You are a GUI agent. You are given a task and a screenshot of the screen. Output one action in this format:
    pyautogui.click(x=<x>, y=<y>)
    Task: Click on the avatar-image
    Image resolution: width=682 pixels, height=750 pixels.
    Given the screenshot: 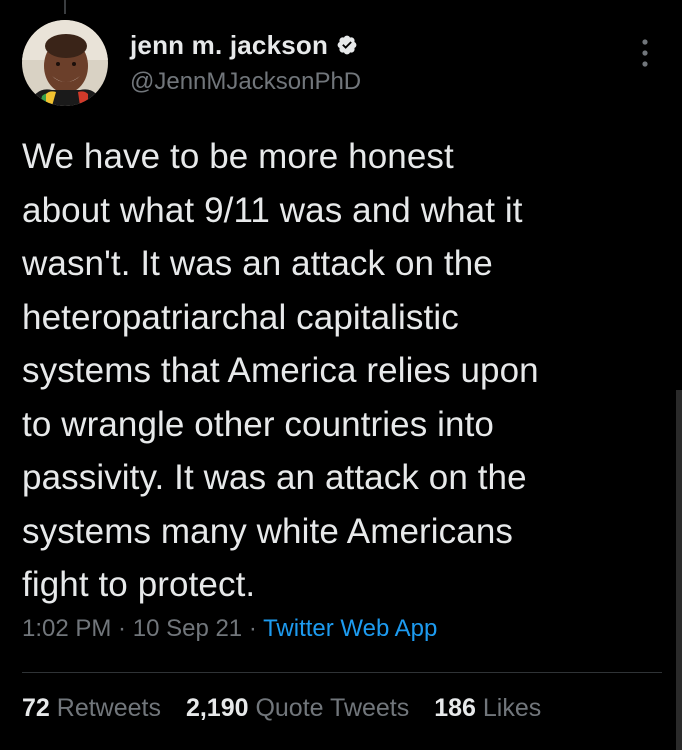 What is the action you would take?
    pyautogui.click(x=65, y=63)
    